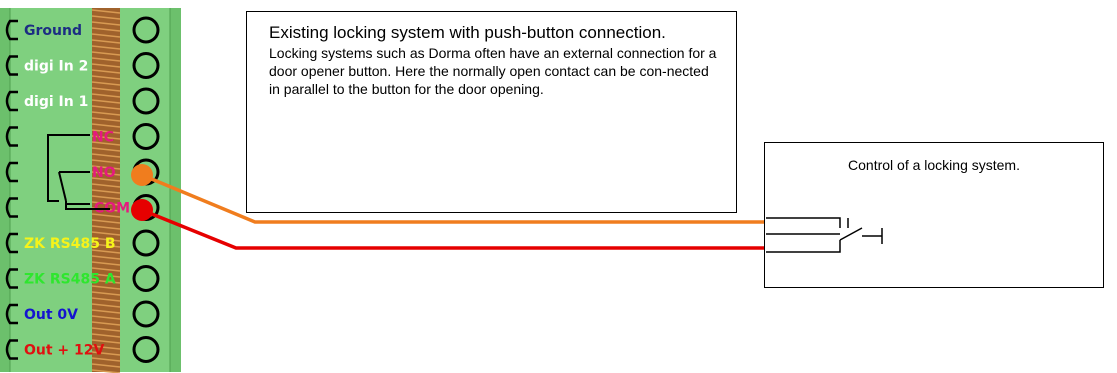 The height and width of the screenshot is (373, 1117). Describe the element at coordinates (51, 315) in the screenshot. I see `terminal-label: Out 0V` at that location.